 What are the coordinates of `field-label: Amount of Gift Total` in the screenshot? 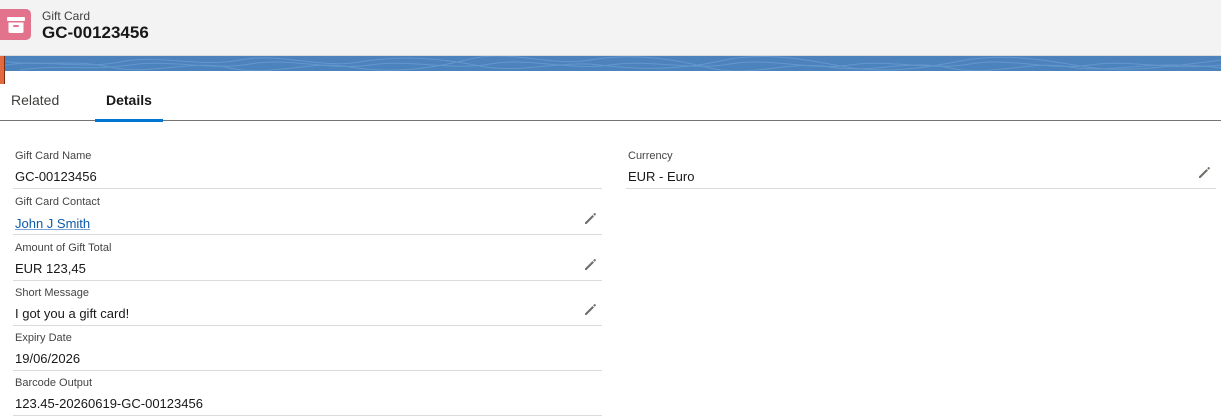 It's located at (63, 248).